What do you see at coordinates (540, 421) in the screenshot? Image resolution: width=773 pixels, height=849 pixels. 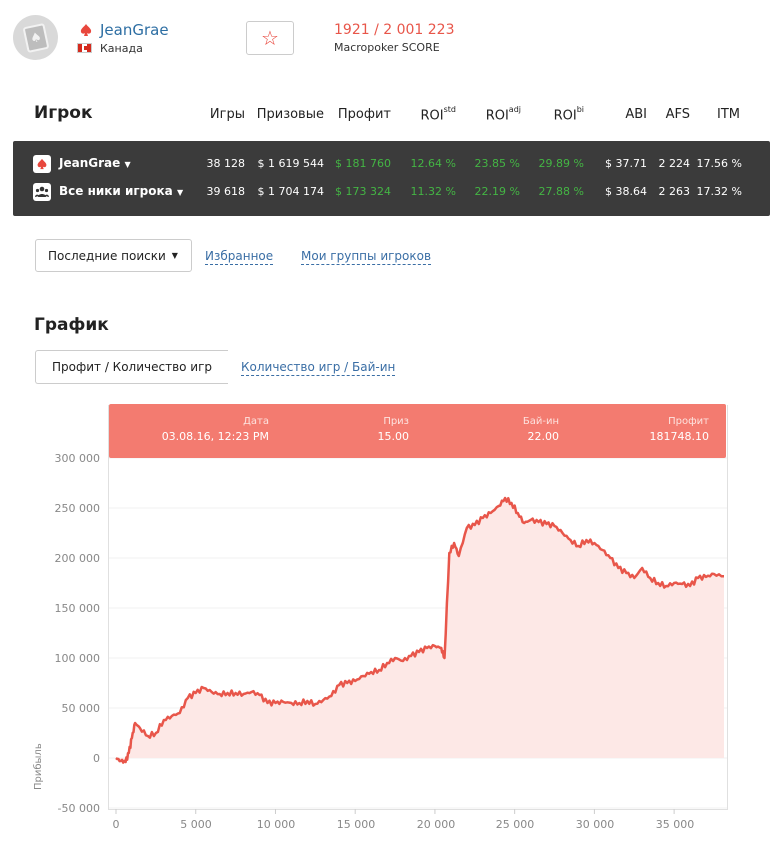 I see `tooltip-buyin-label: Бай-ин` at bounding box center [540, 421].